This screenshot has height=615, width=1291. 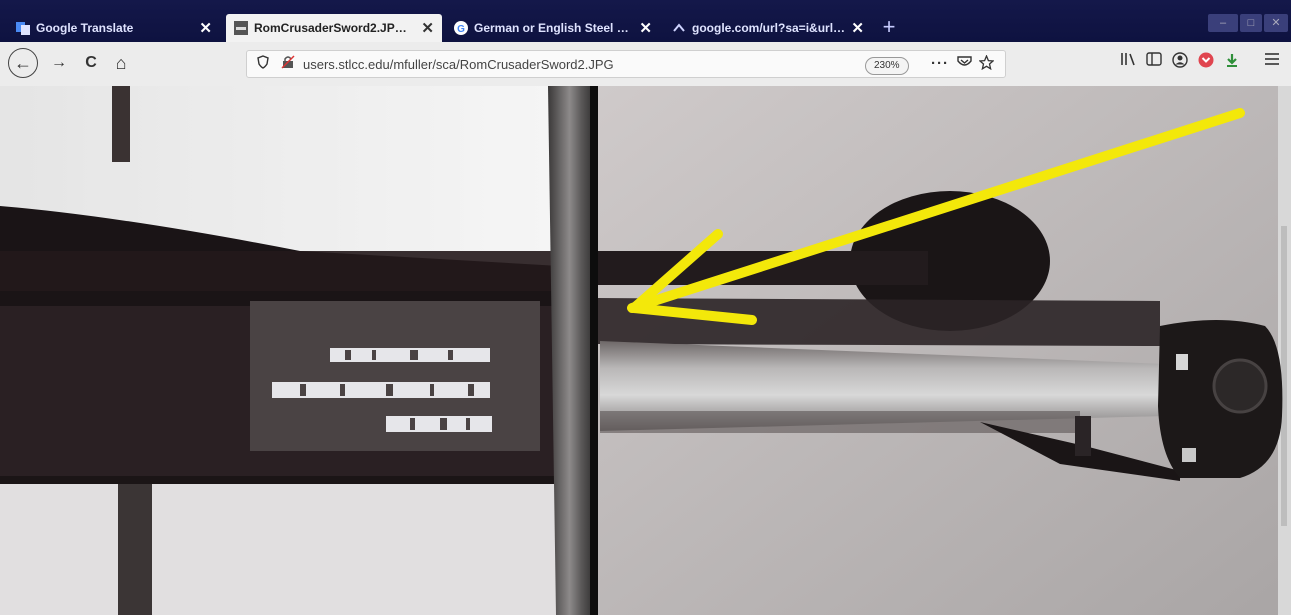 I want to click on bookmark-star-icon, so click(x=986, y=64).